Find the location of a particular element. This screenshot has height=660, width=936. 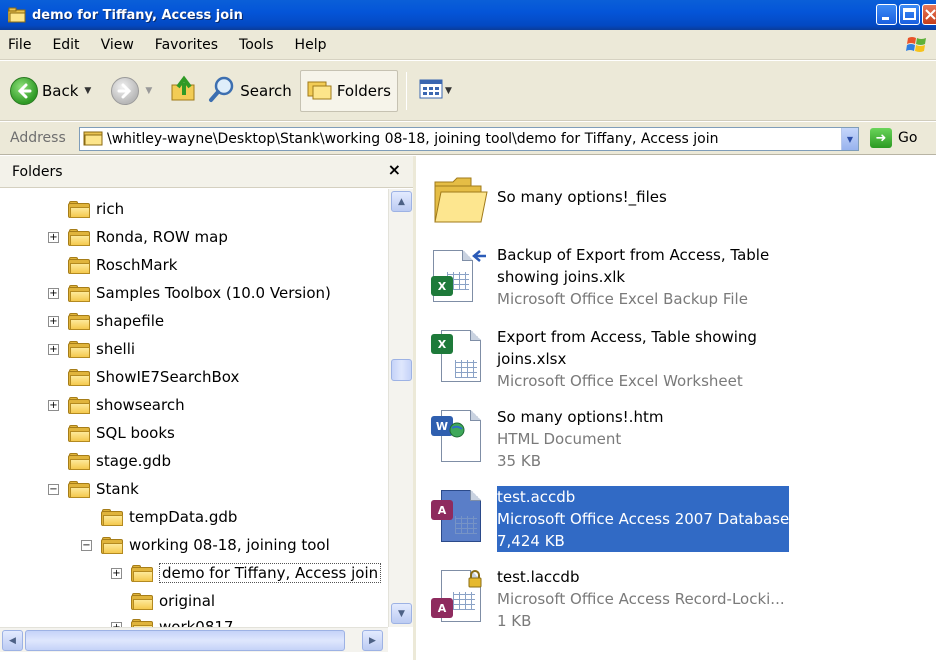

go-label: Go is located at coordinates (908, 138).